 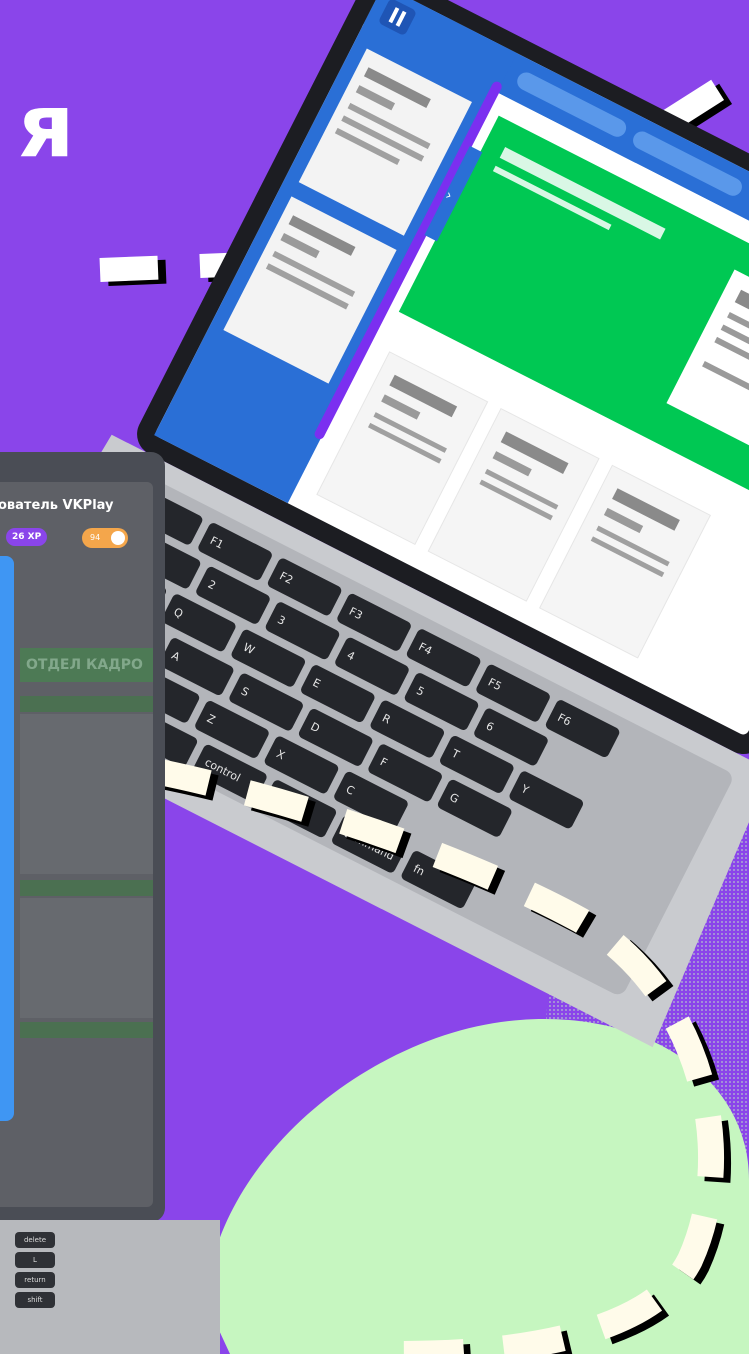 I want to click on front-laptop-base: delete L return shift, so click(x=110, y=1287).